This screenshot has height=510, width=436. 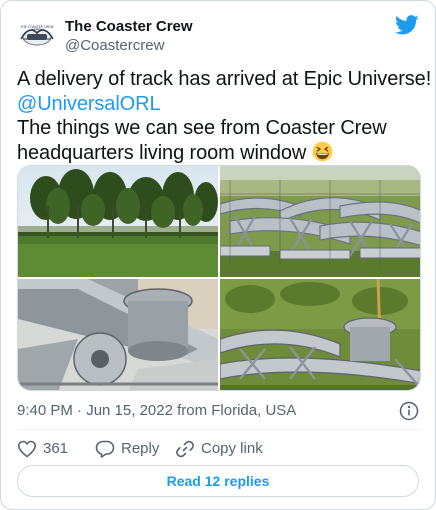 I want to click on author-block: The Coaster Crew @Coastercrew, so click(x=129, y=36).